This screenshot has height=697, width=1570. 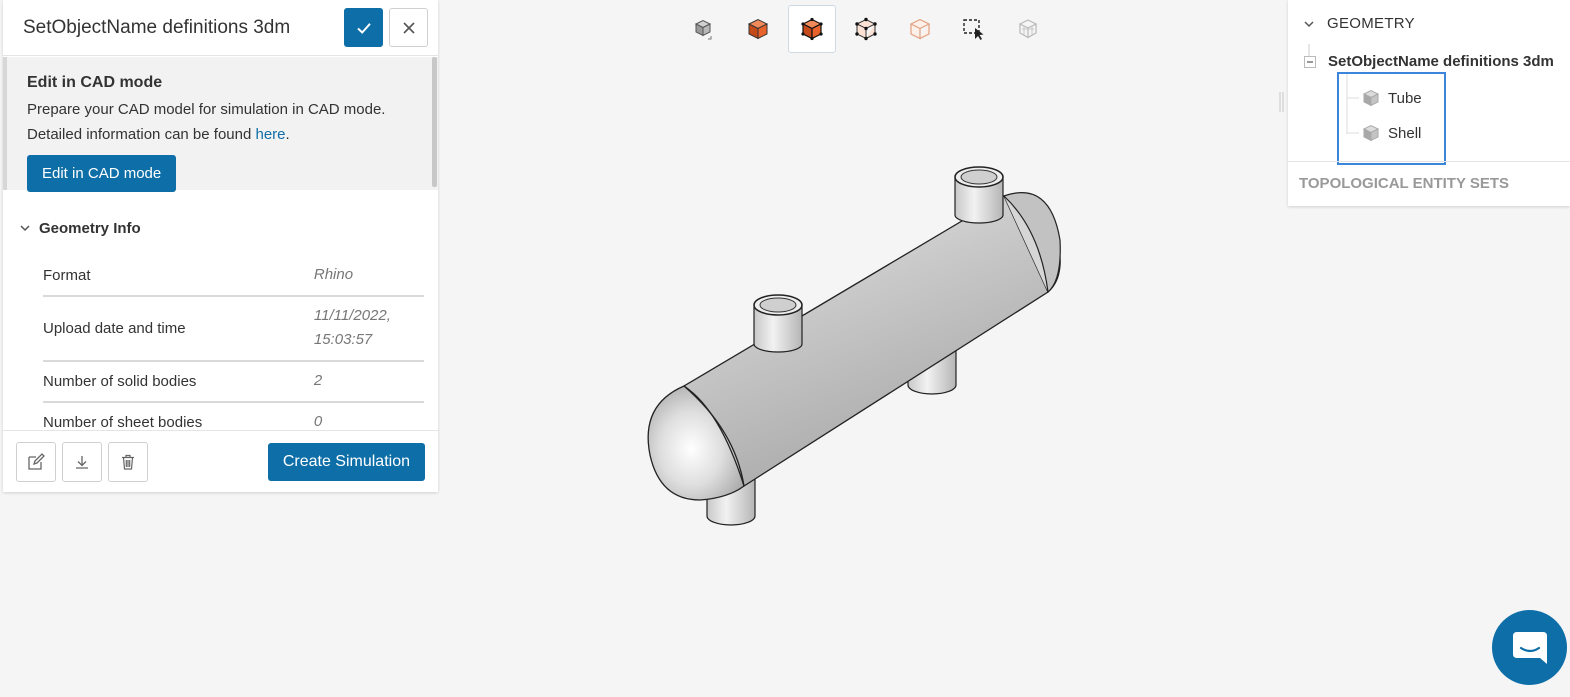 I want to click on hidden-wireframe-icon, so click(x=1028, y=29).